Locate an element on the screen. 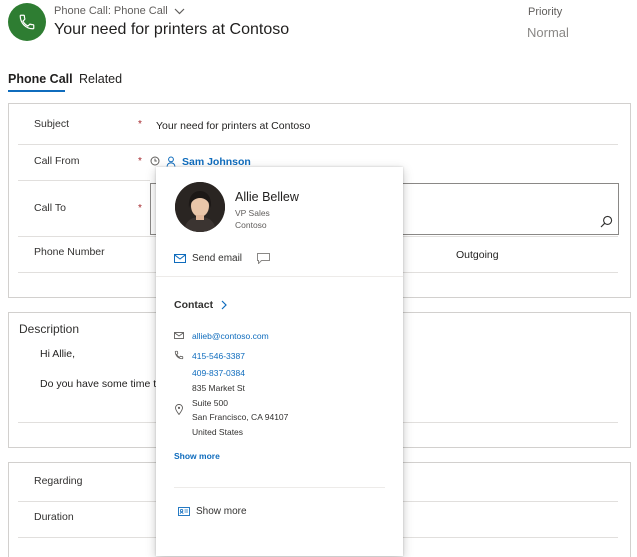 This screenshot has height=557, width=637. contact-email-link: allieb@contoso.com is located at coordinates (230, 336).